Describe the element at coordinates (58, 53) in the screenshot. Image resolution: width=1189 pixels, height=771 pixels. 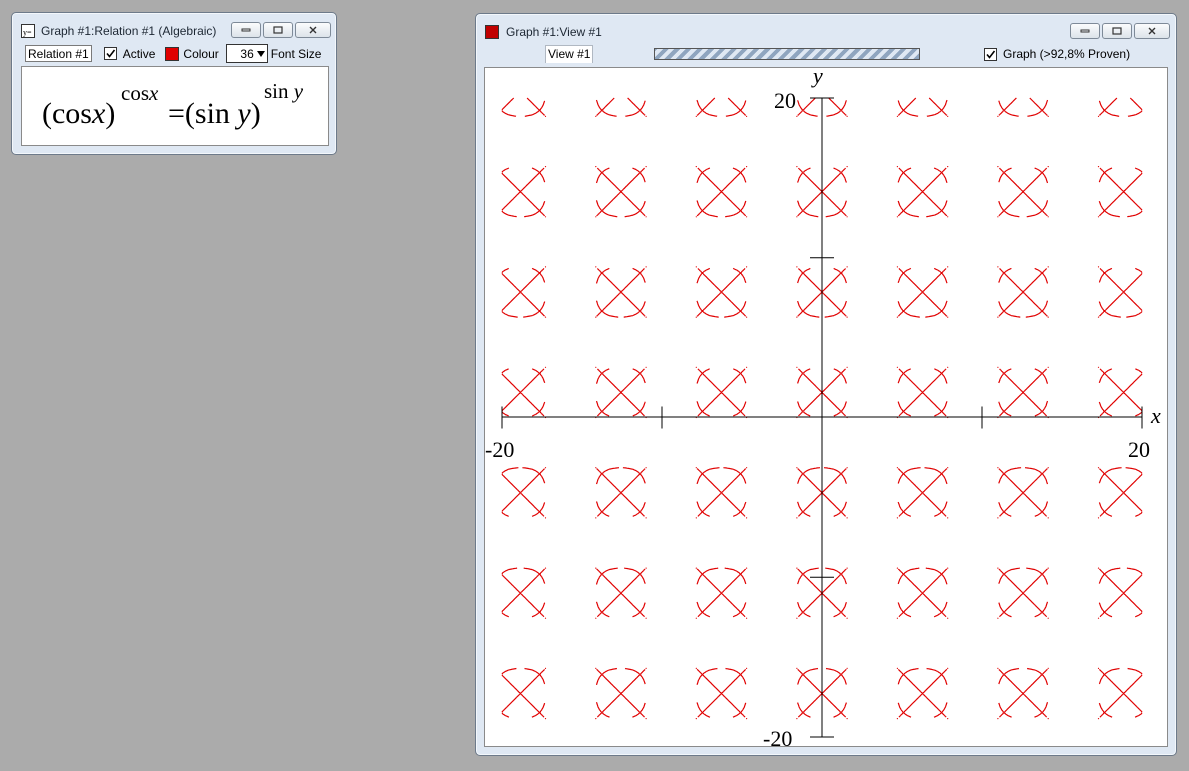
I see `relation-name-field: Relation #1` at that location.